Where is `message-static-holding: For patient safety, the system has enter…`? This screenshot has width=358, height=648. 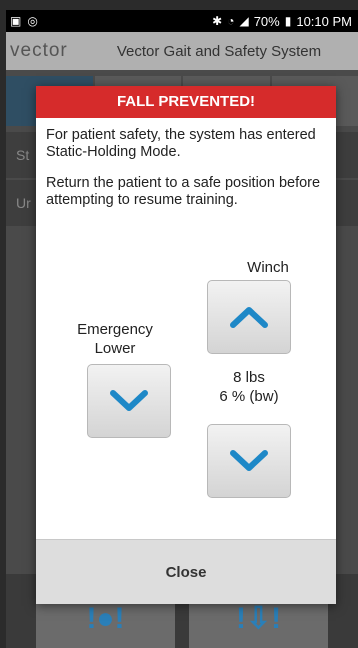 message-static-holding: For patient safety, the system has enter… is located at coordinates (181, 143).